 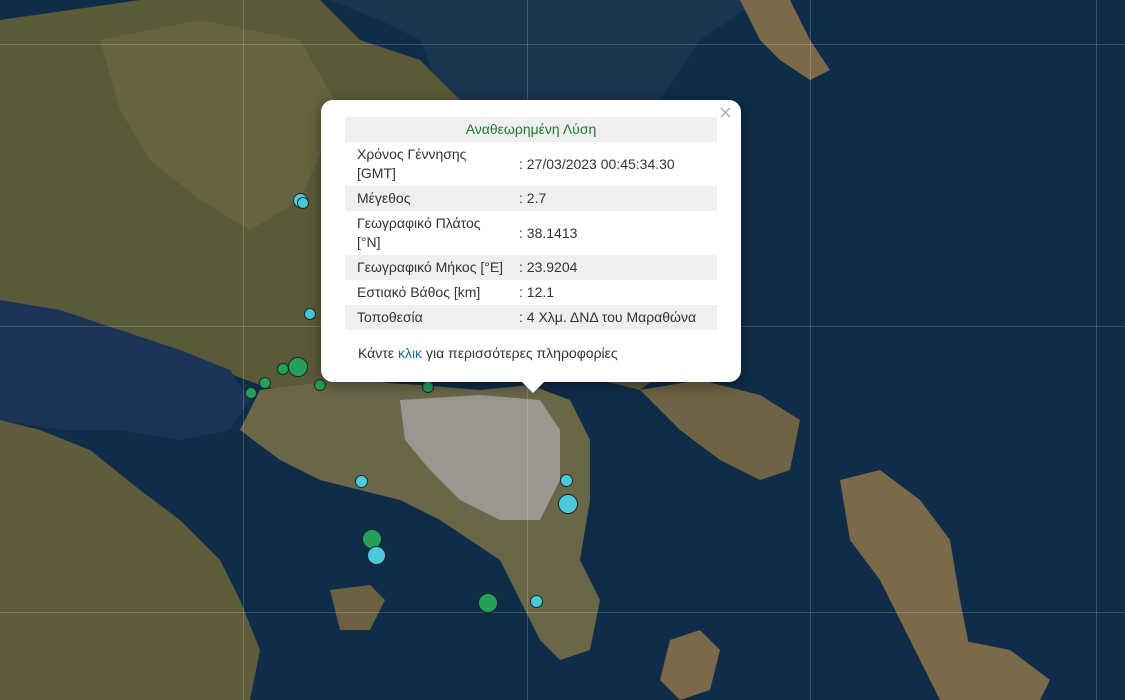 I want to click on depth-value: : 12.1, so click(x=537, y=292).